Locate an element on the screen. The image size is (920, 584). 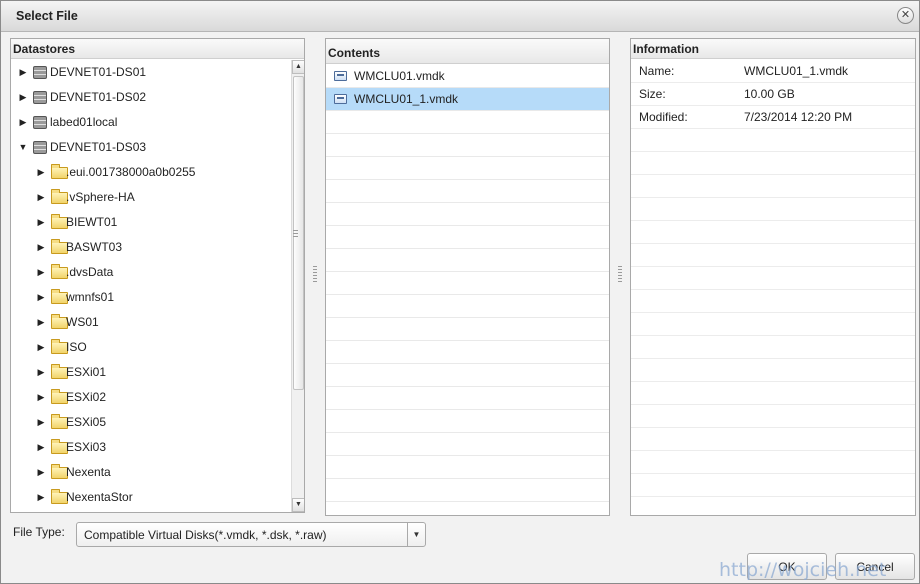
scroll-up-arrow-icon: ▲ is located at coordinates (298, 67).